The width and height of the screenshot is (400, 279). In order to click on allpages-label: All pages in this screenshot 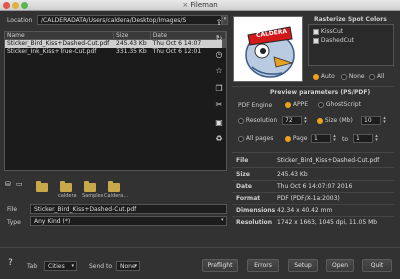, I will do `click(259, 138)`.